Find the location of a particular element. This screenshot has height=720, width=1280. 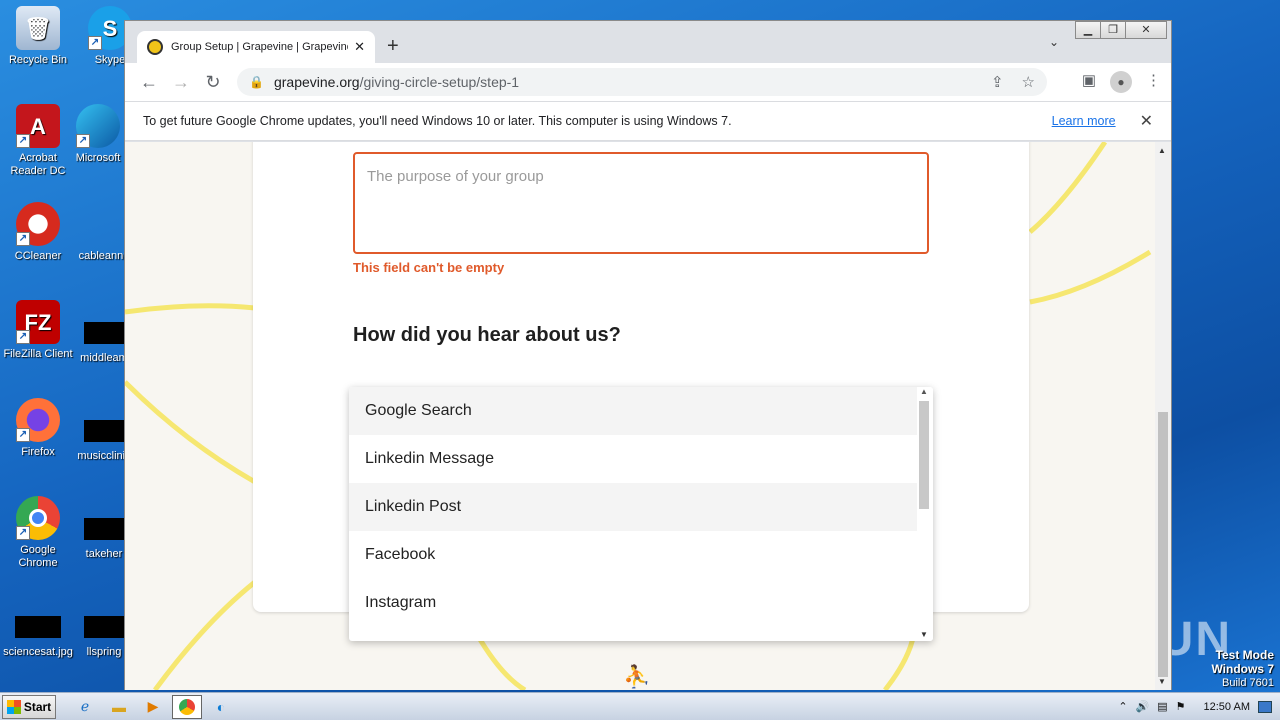

show-desktop-icon is located at coordinates (1265, 706).